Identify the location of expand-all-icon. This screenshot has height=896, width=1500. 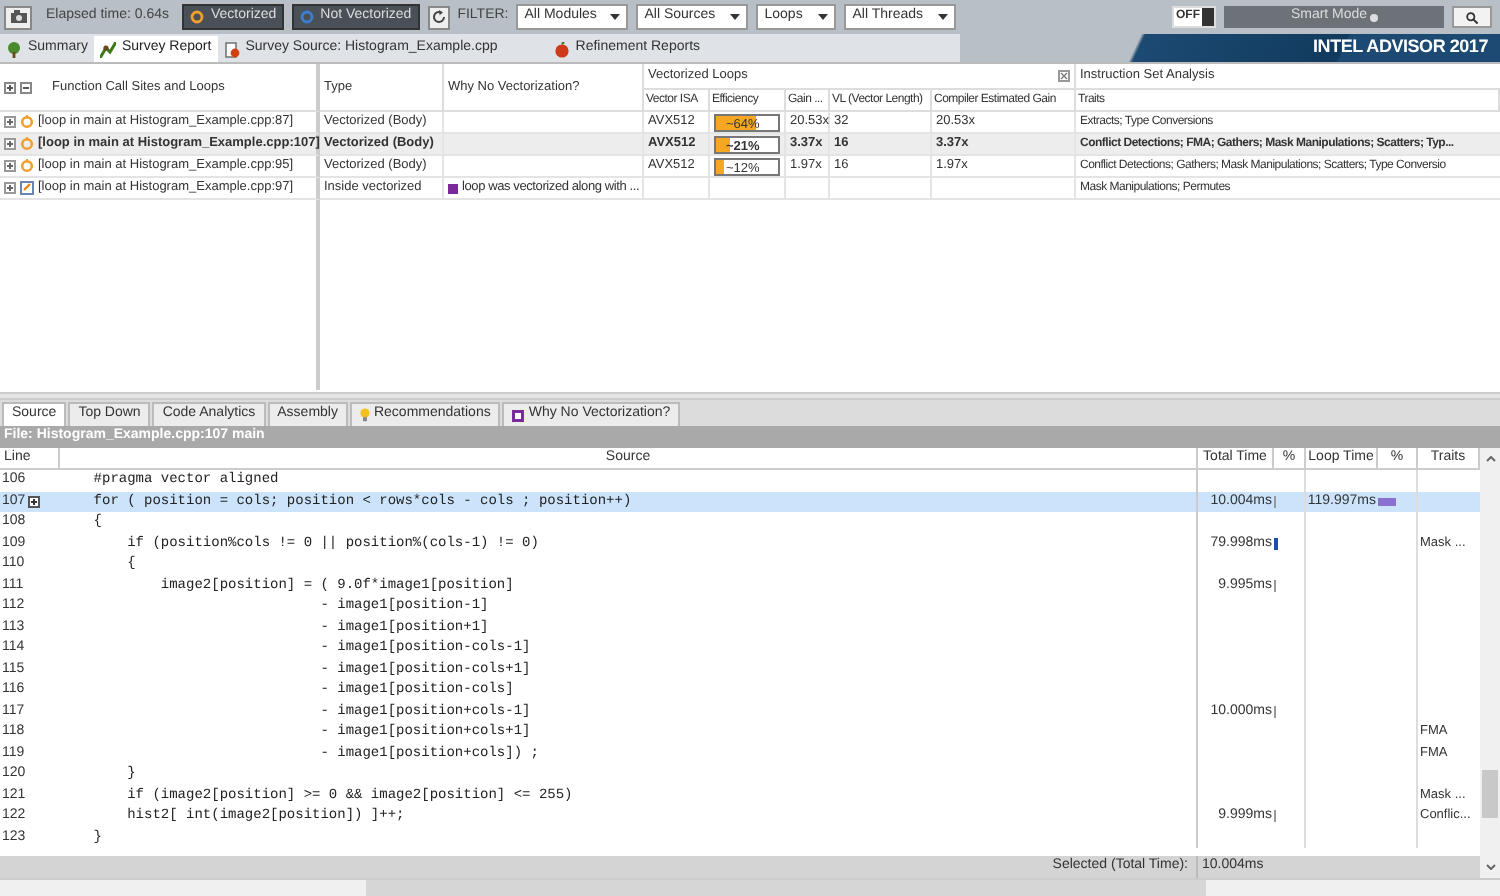
(10, 87).